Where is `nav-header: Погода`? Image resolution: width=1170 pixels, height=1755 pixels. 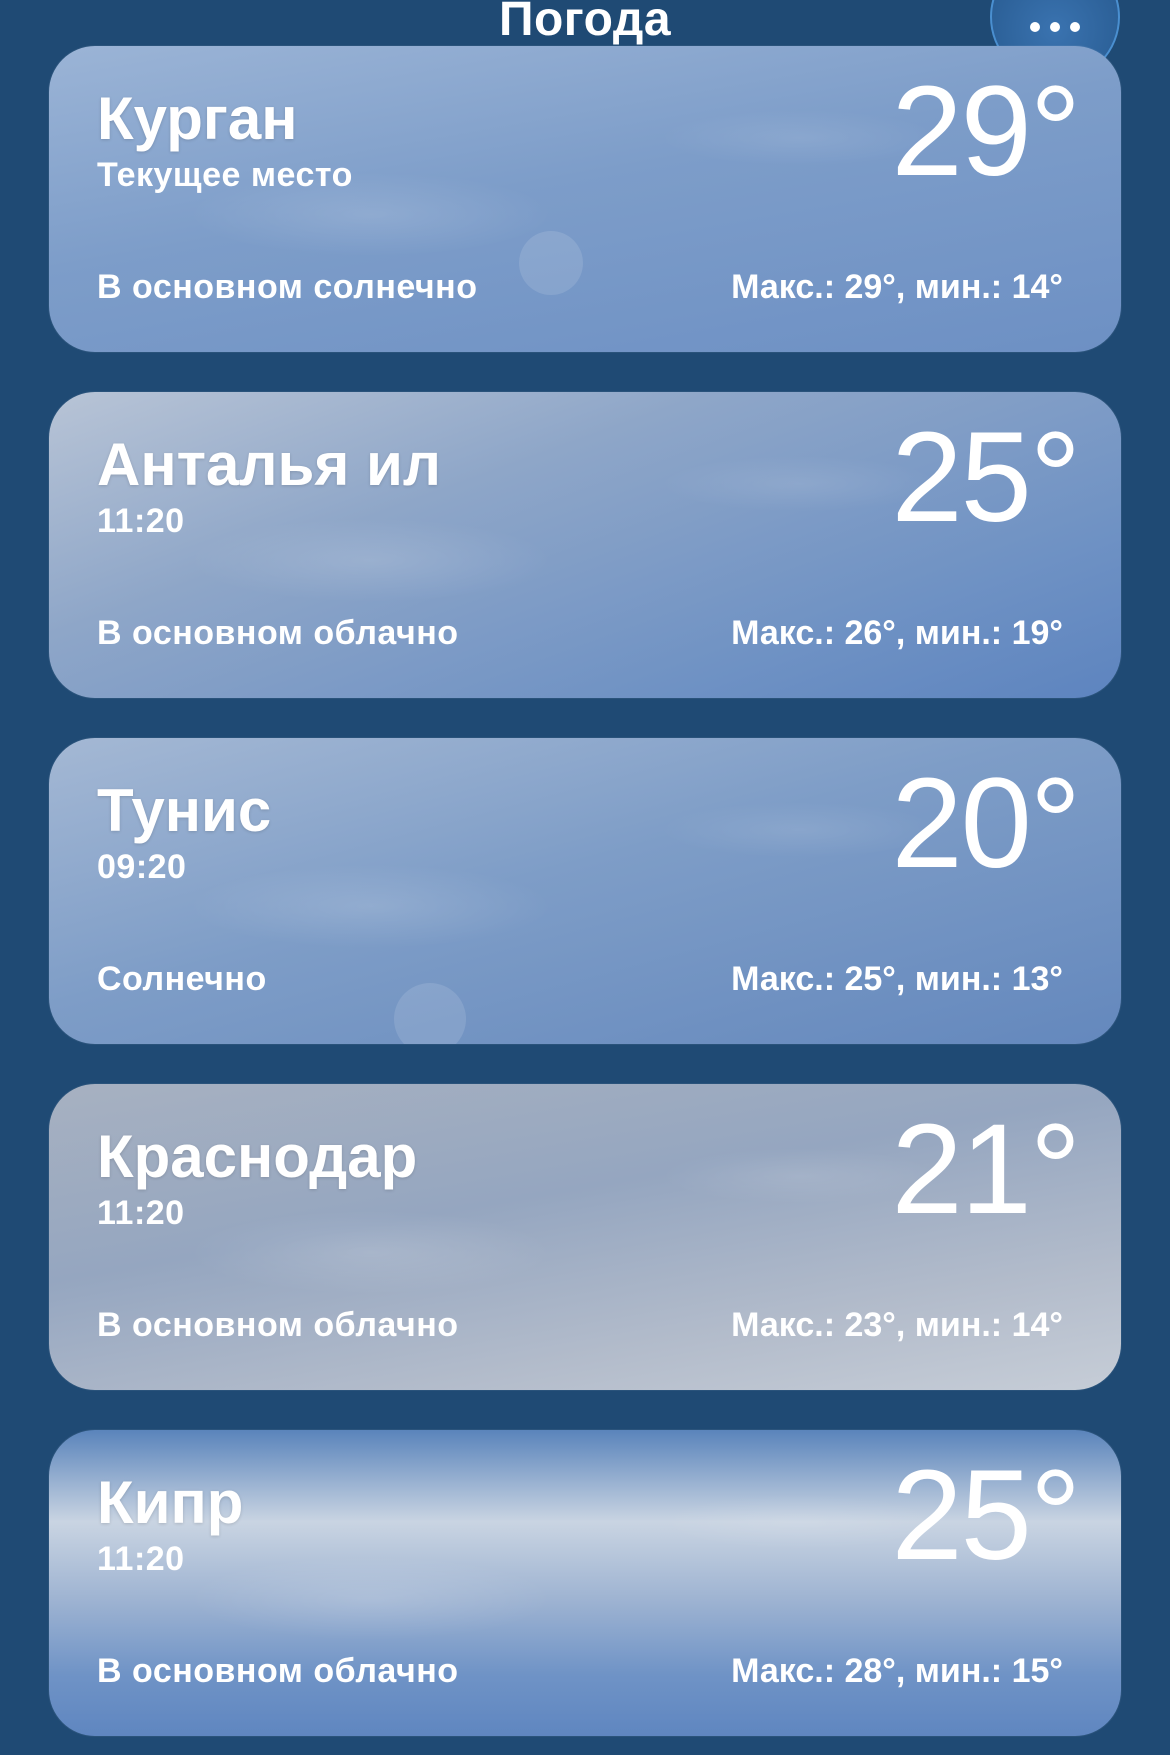
nav-header: Погода is located at coordinates (585, 41).